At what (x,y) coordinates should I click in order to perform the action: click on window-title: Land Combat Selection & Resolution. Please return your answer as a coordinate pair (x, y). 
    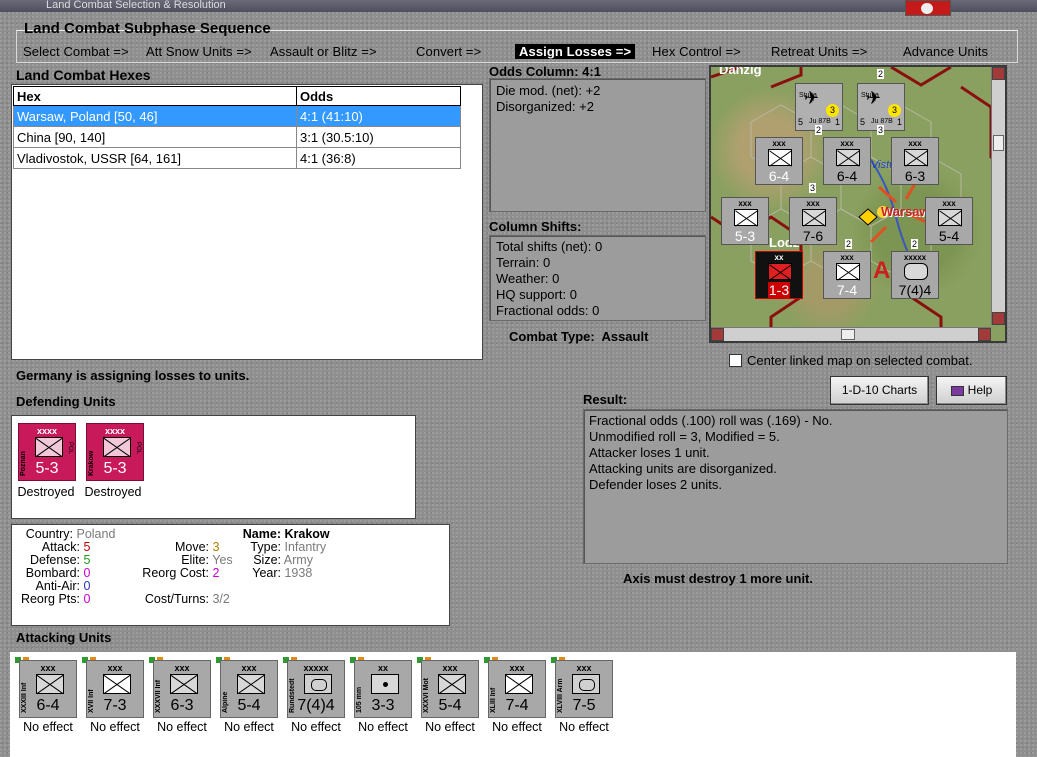
    Looking at the image, I should click on (136, 5).